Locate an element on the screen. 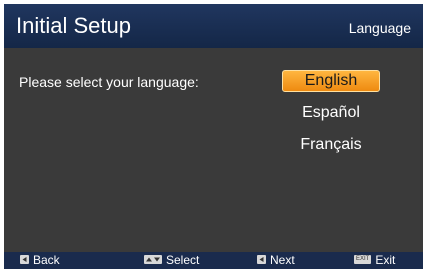 The height and width of the screenshot is (269, 427). page-title: Initial Setup is located at coordinates (73, 25).